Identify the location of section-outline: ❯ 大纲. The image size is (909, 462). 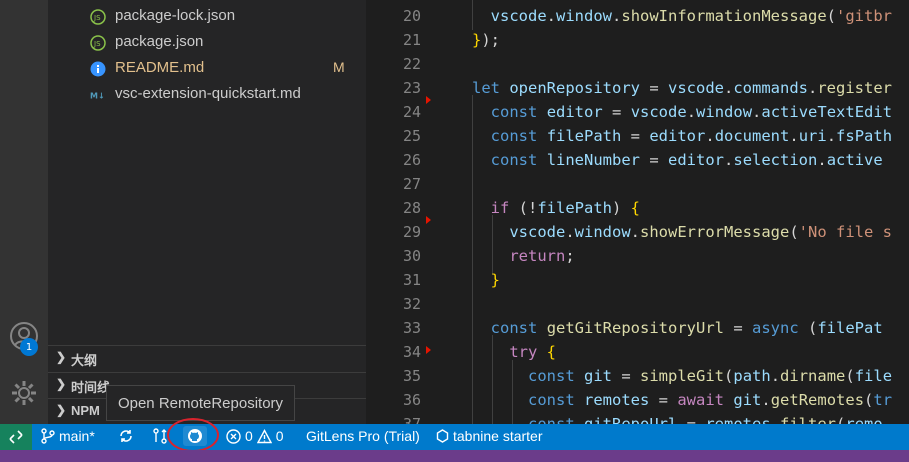
(207, 357).